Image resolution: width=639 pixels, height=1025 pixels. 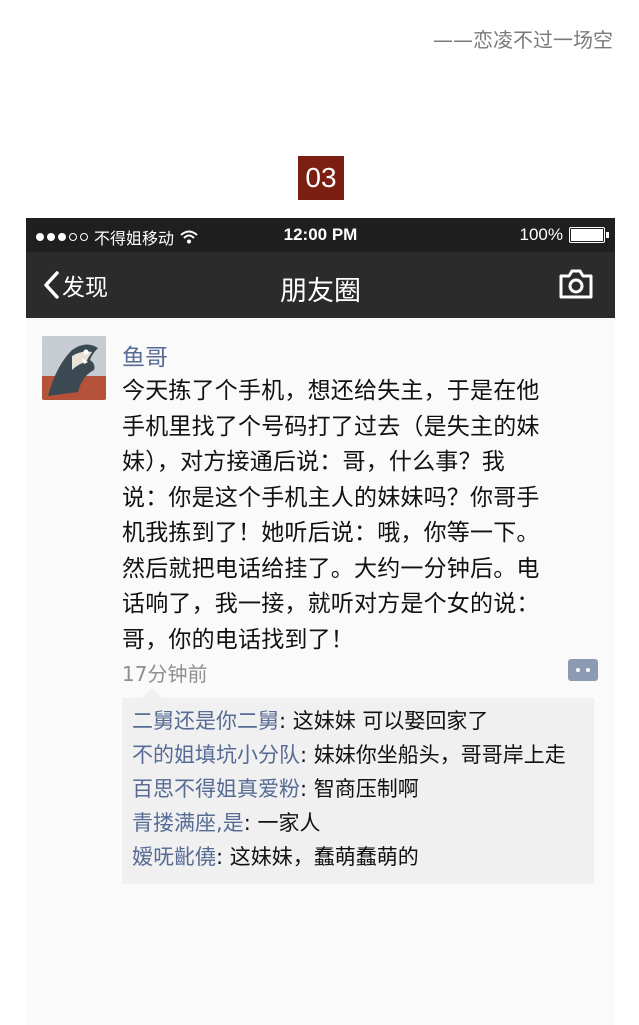 I want to click on status-bar: 不得姐移动 12:00 PM 100%, so click(x=320, y=235).